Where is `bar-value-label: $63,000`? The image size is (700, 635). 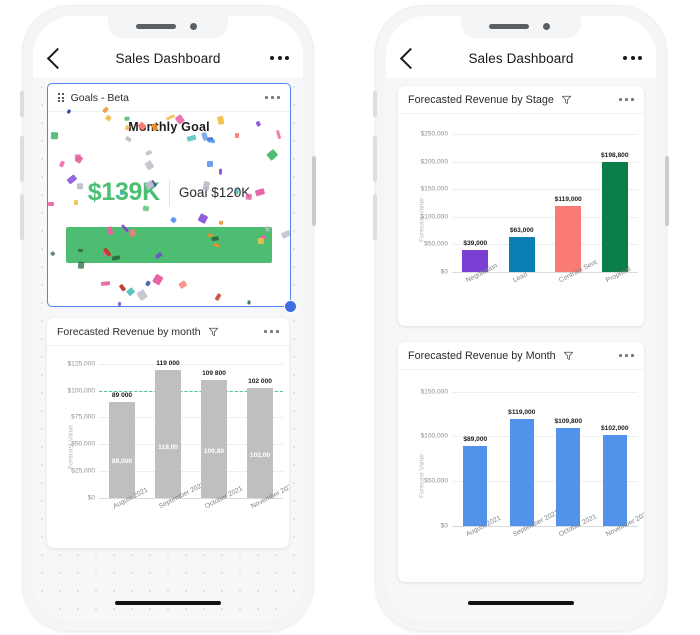
bar-value-label: $63,000 is located at coordinates (521, 231).